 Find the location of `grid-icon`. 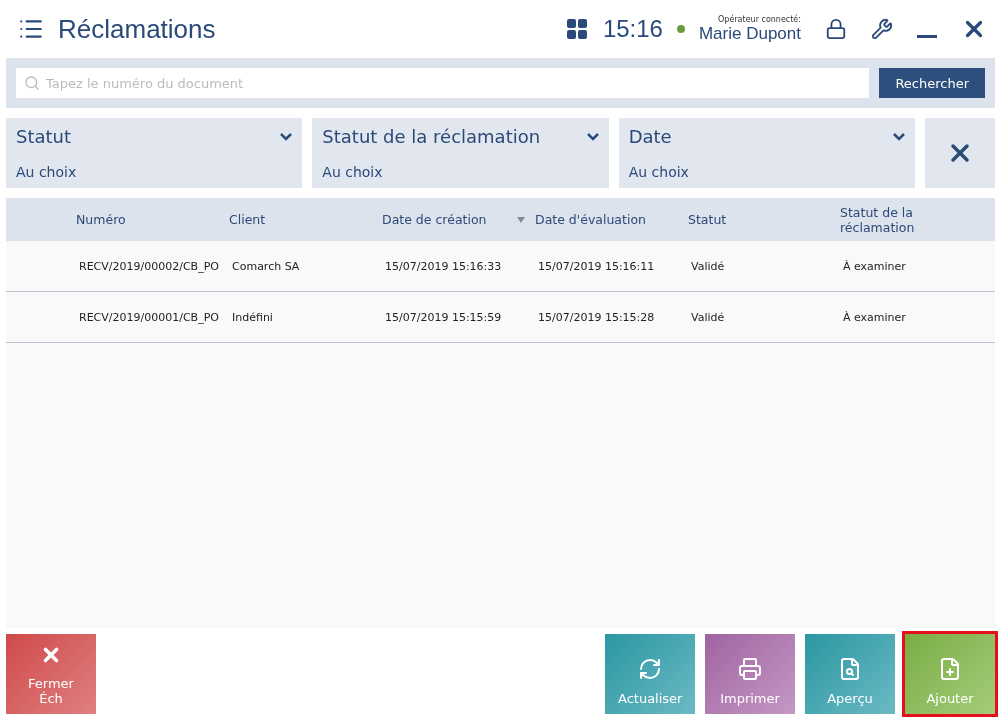

grid-icon is located at coordinates (576, 29).